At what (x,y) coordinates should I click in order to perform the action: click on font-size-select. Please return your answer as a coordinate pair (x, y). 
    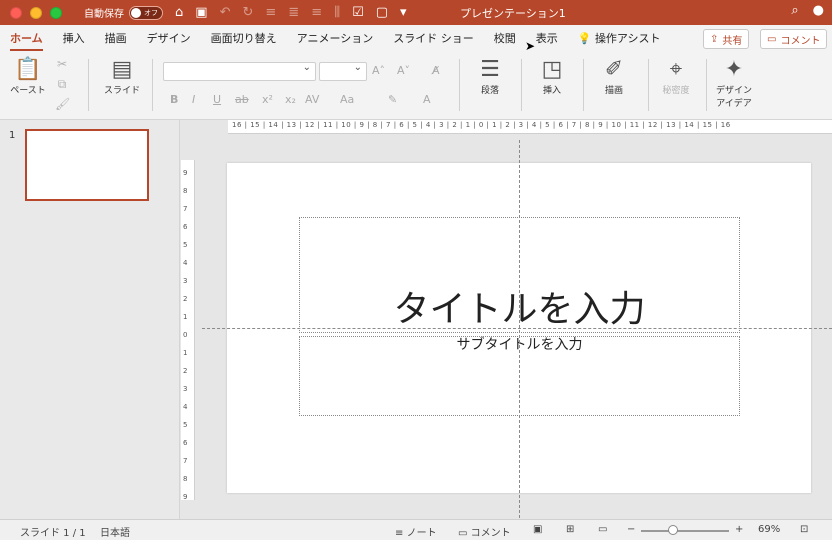
    Looking at the image, I should click on (343, 71).